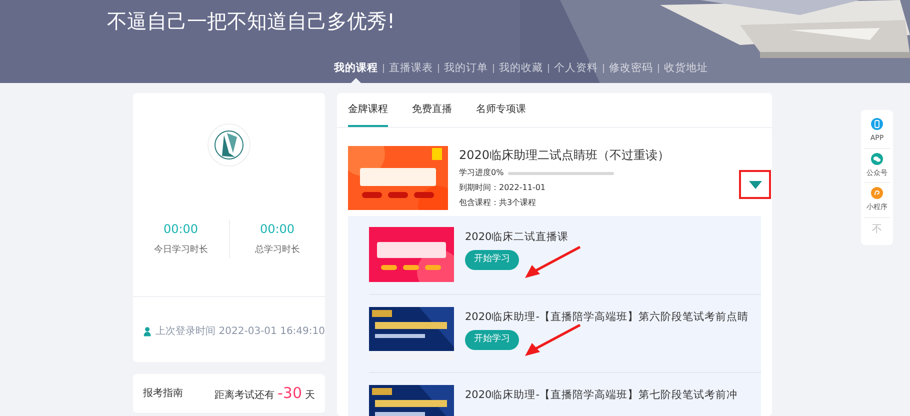 The height and width of the screenshot is (416, 910). What do you see at coordinates (181, 250) in the screenshot?
I see `stat-label: 今日学习时长` at bounding box center [181, 250].